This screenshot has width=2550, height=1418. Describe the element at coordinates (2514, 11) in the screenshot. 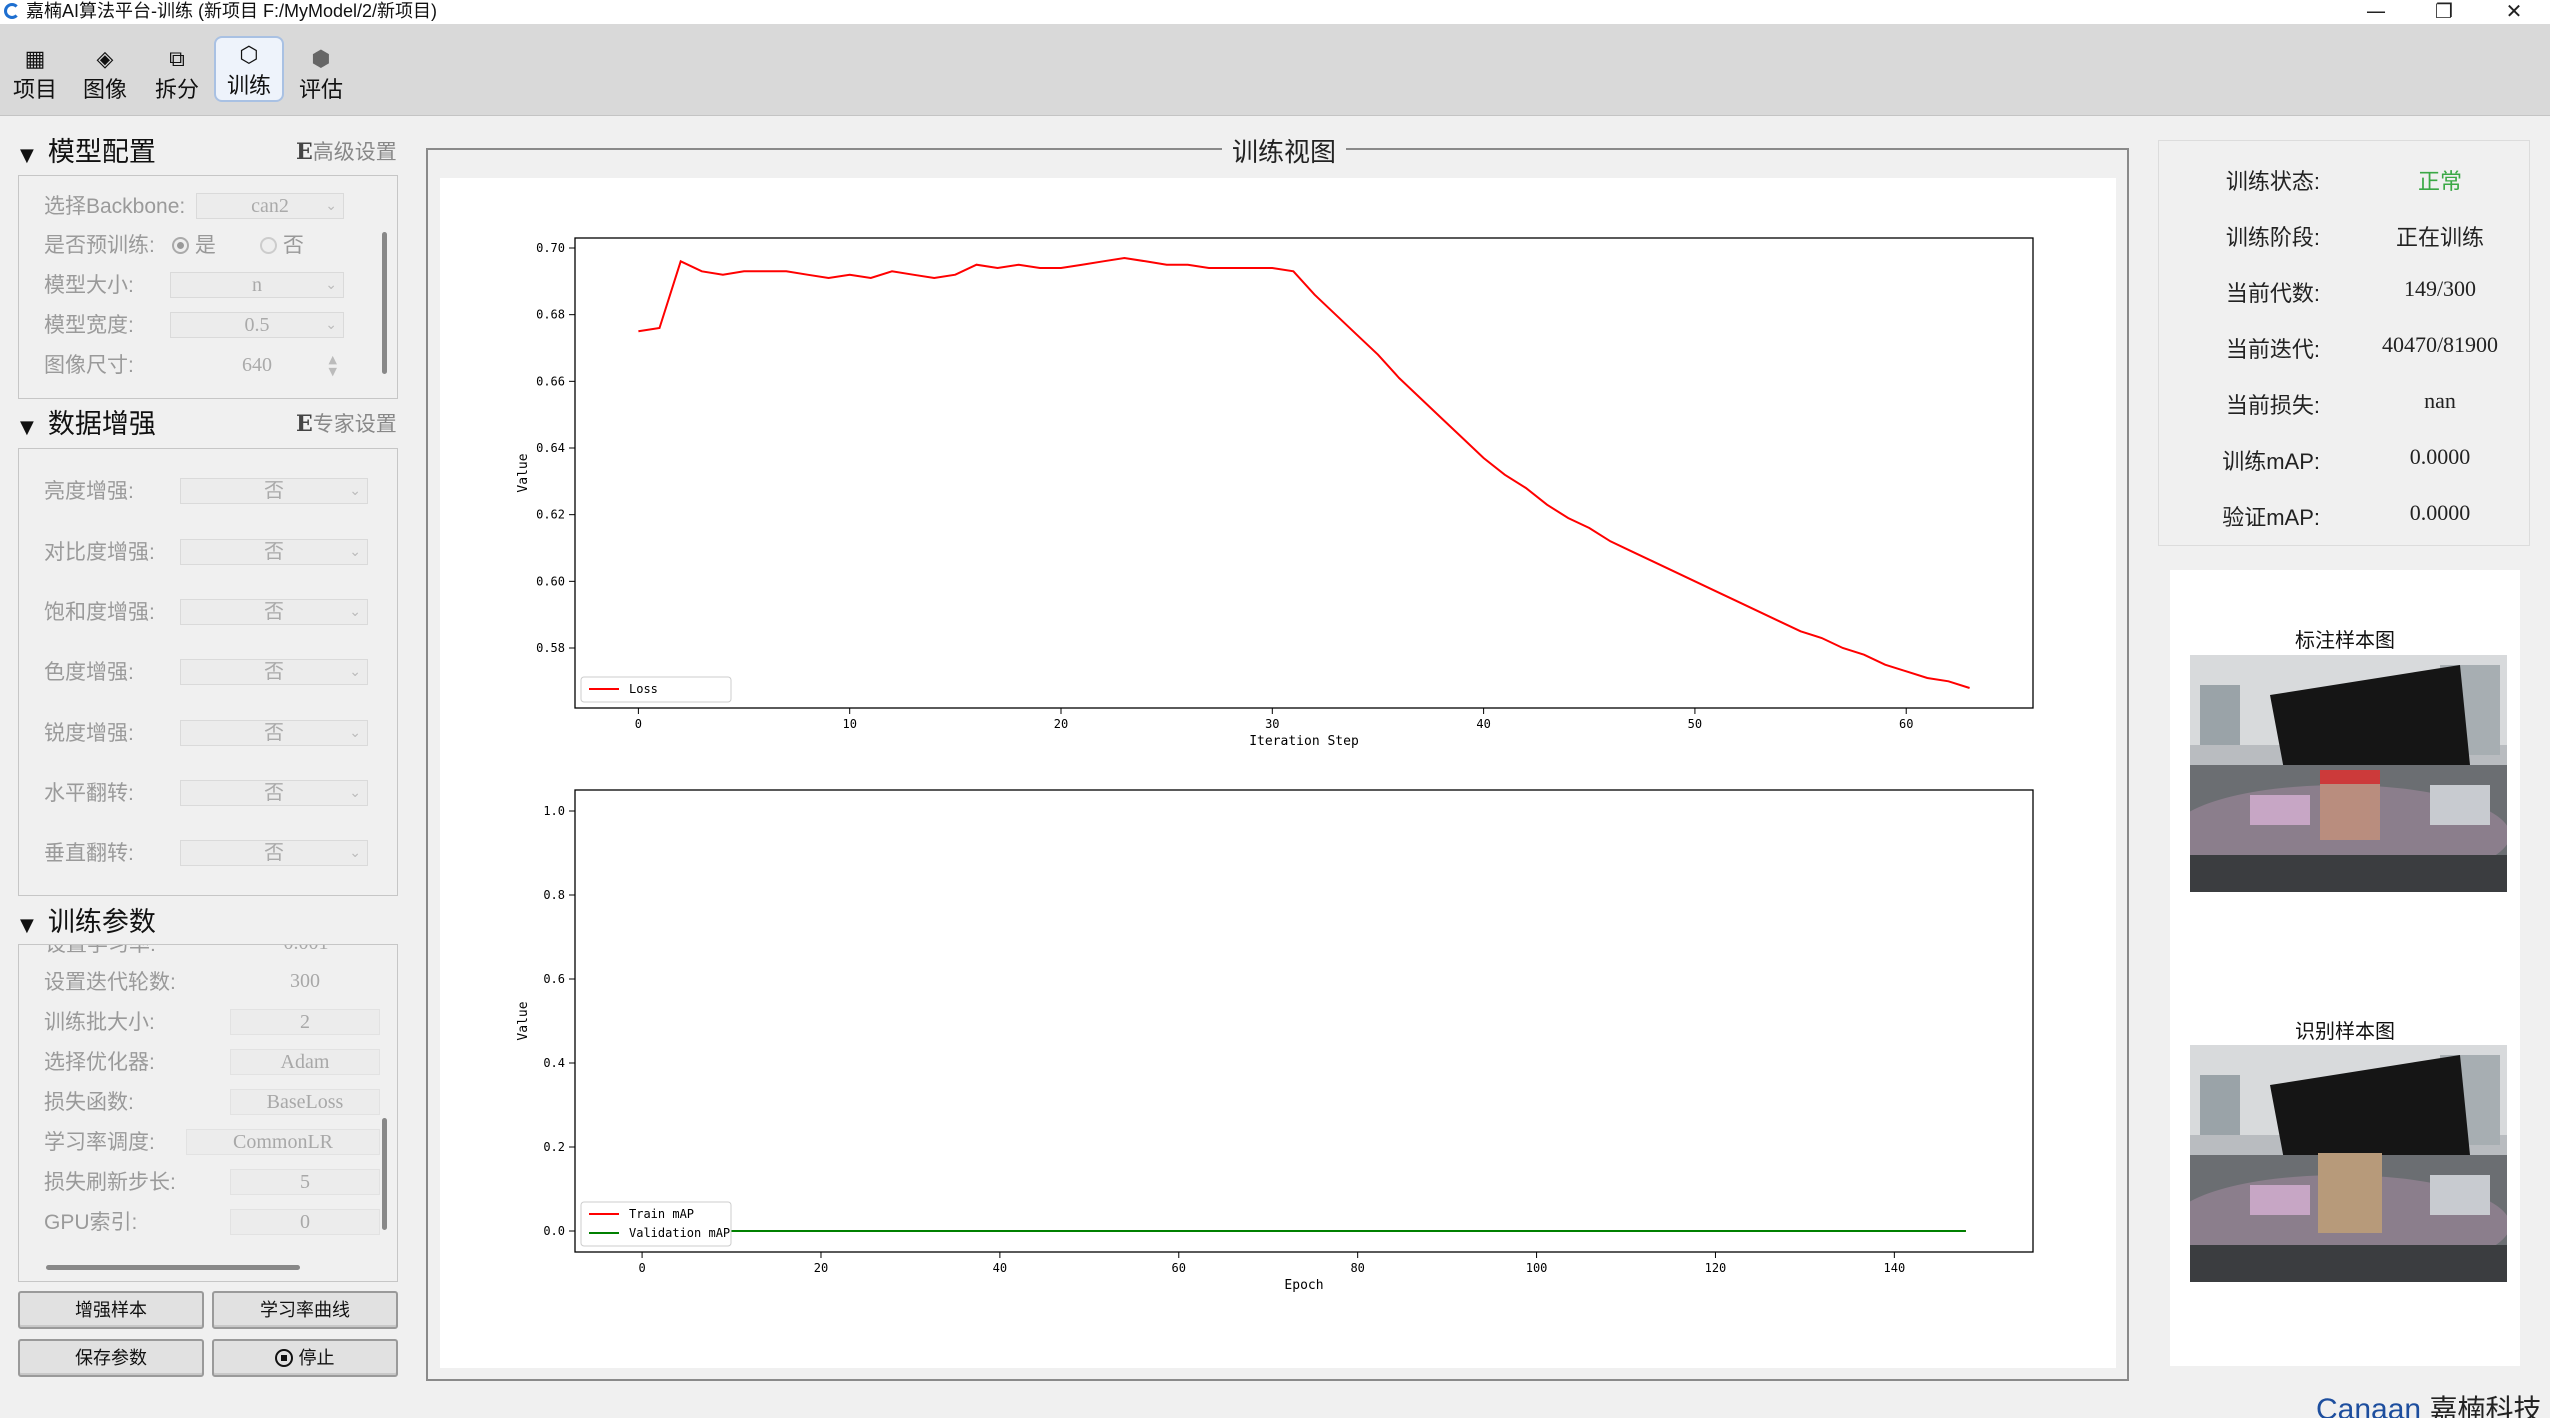

I see `close-button: ✕` at that location.